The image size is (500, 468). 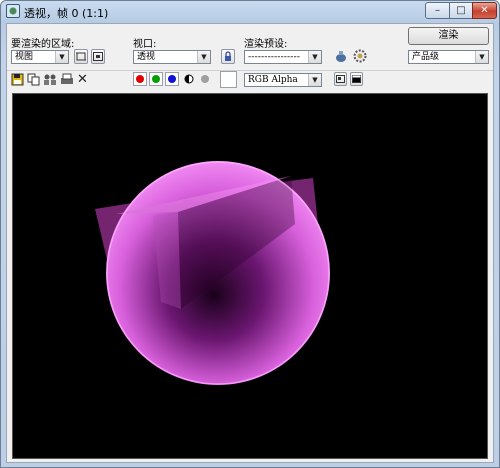 I want to click on copy-image-button, so click(x=33, y=79).